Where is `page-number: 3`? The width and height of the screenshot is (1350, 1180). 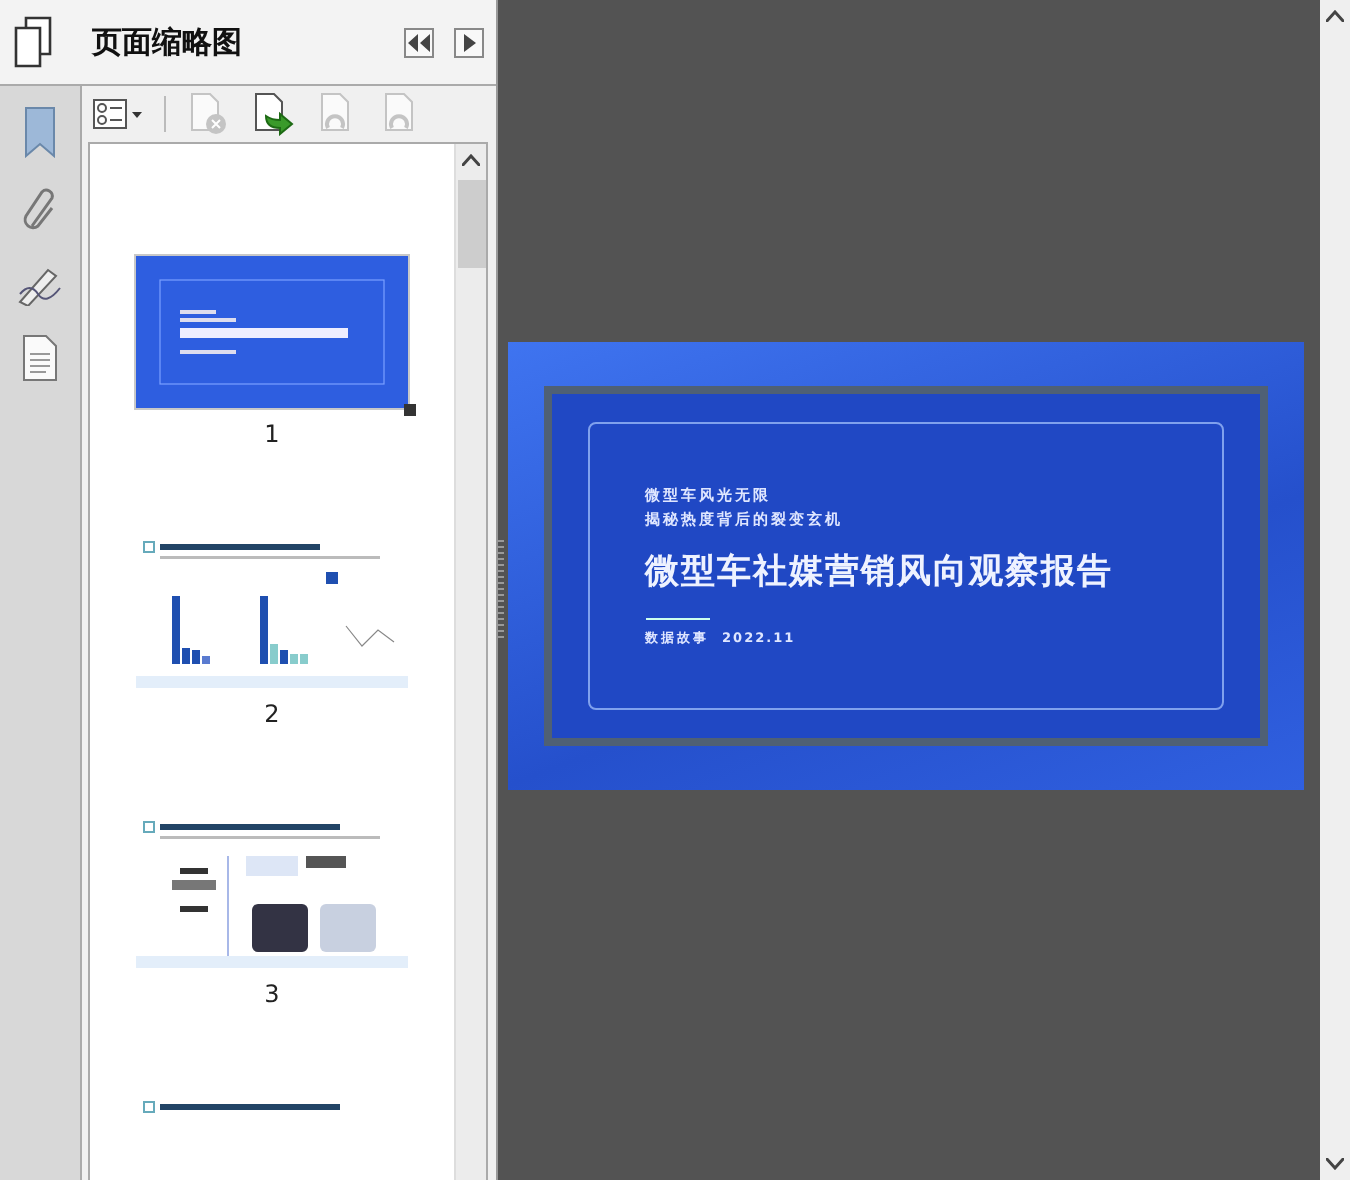
page-number: 3 is located at coordinates (272, 994).